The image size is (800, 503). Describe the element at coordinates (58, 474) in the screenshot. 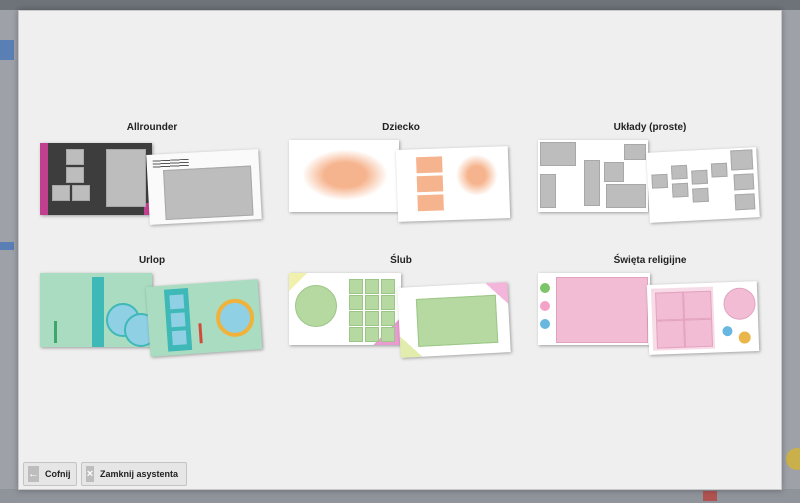

I see `back-button-label: Cofnij` at that location.